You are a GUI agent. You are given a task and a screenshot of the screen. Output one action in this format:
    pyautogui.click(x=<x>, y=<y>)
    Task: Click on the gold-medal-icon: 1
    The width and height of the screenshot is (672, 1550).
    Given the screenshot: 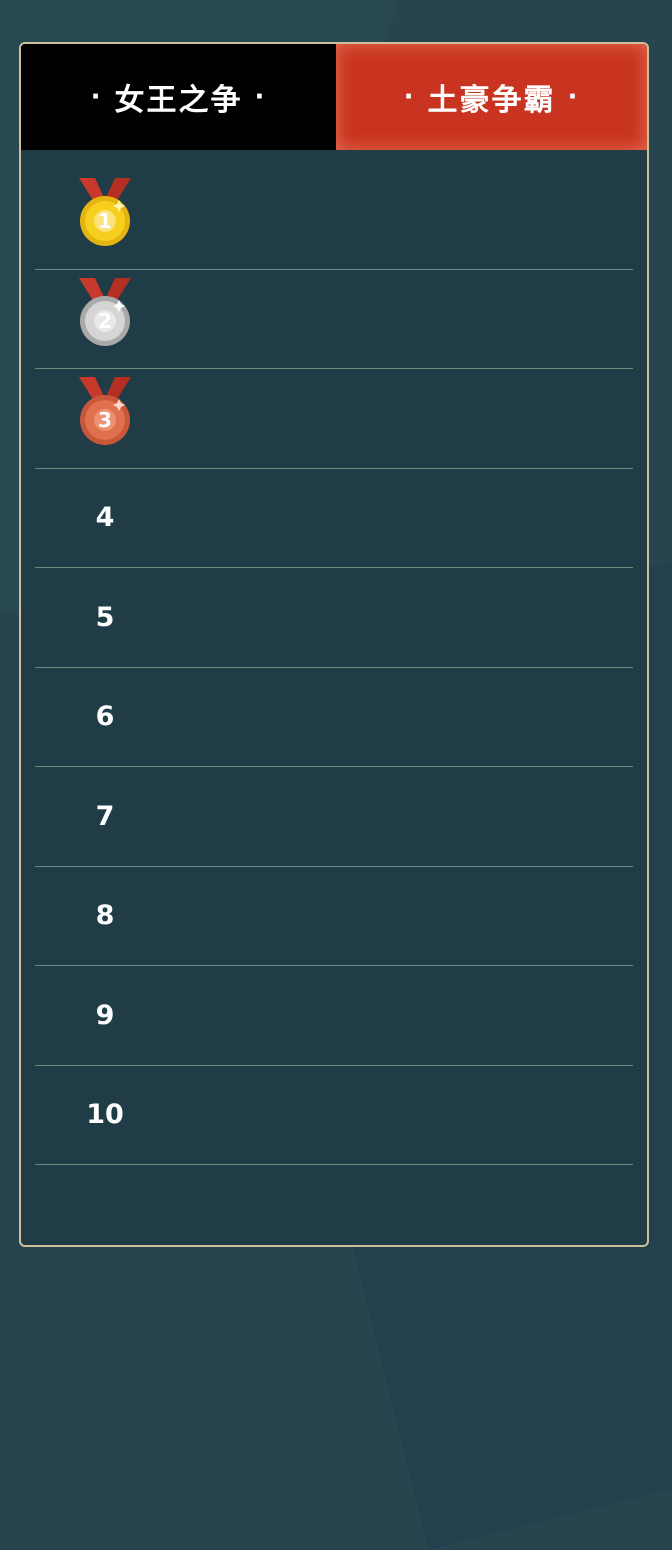 What is the action you would take?
    pyautogui.click(x=105, y=213)
    